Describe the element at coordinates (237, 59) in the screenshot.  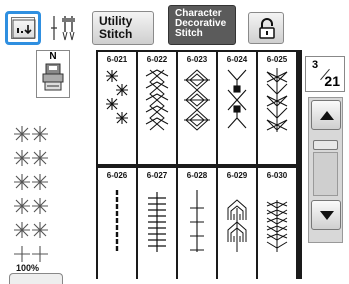
I see `stitch-code: 6-024` at that location.